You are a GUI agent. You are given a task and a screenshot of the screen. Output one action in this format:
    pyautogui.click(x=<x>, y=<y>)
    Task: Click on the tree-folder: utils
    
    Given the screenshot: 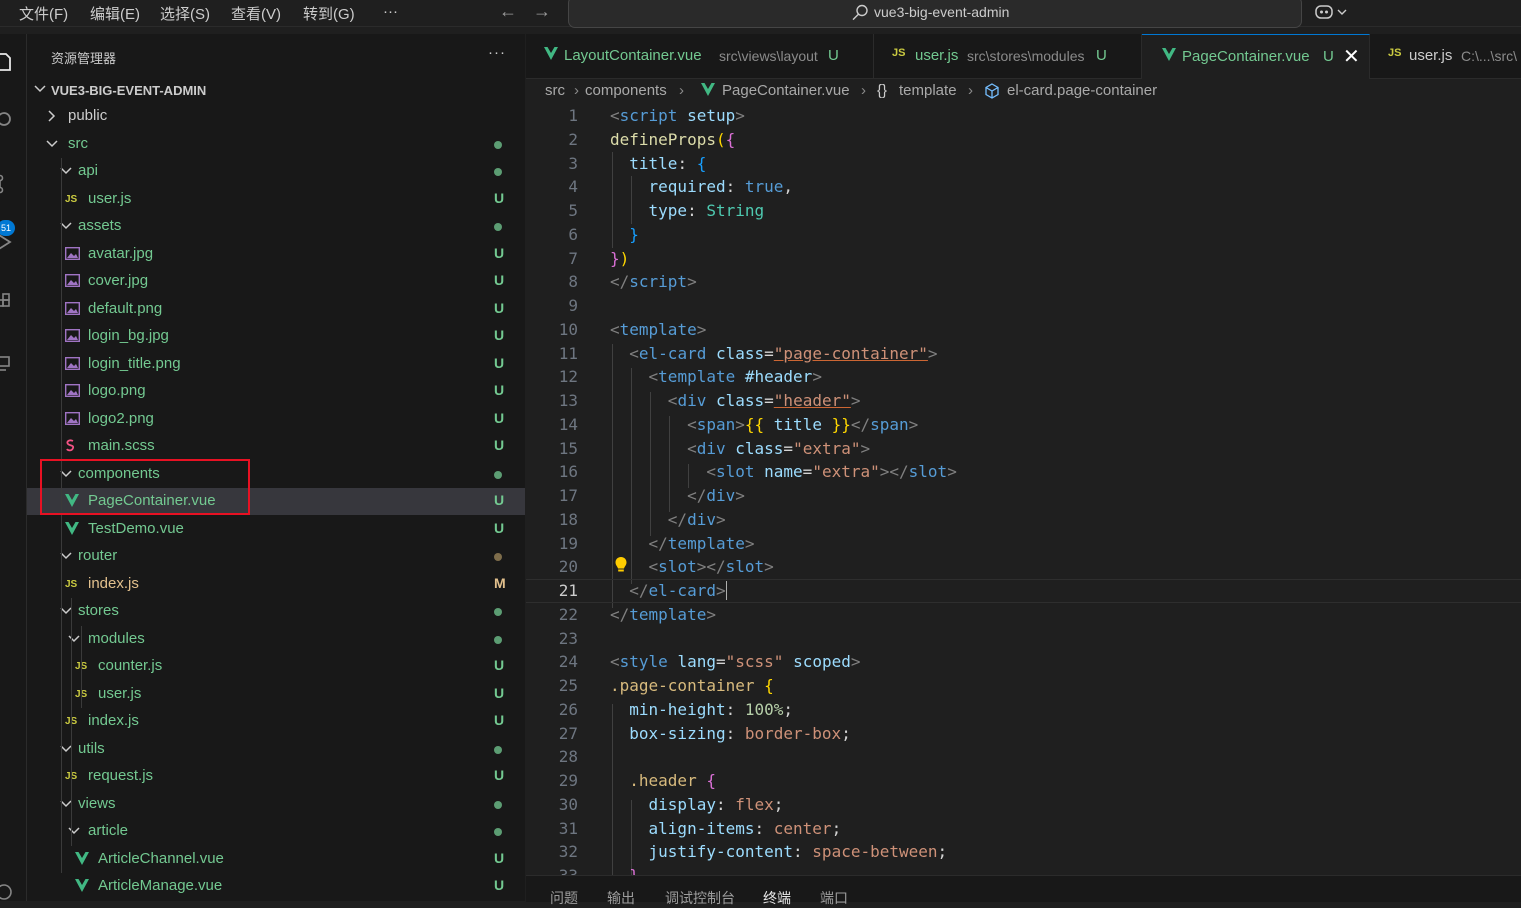 What is the action you would take?
    pyautogui.click(x=276, y=749)
    